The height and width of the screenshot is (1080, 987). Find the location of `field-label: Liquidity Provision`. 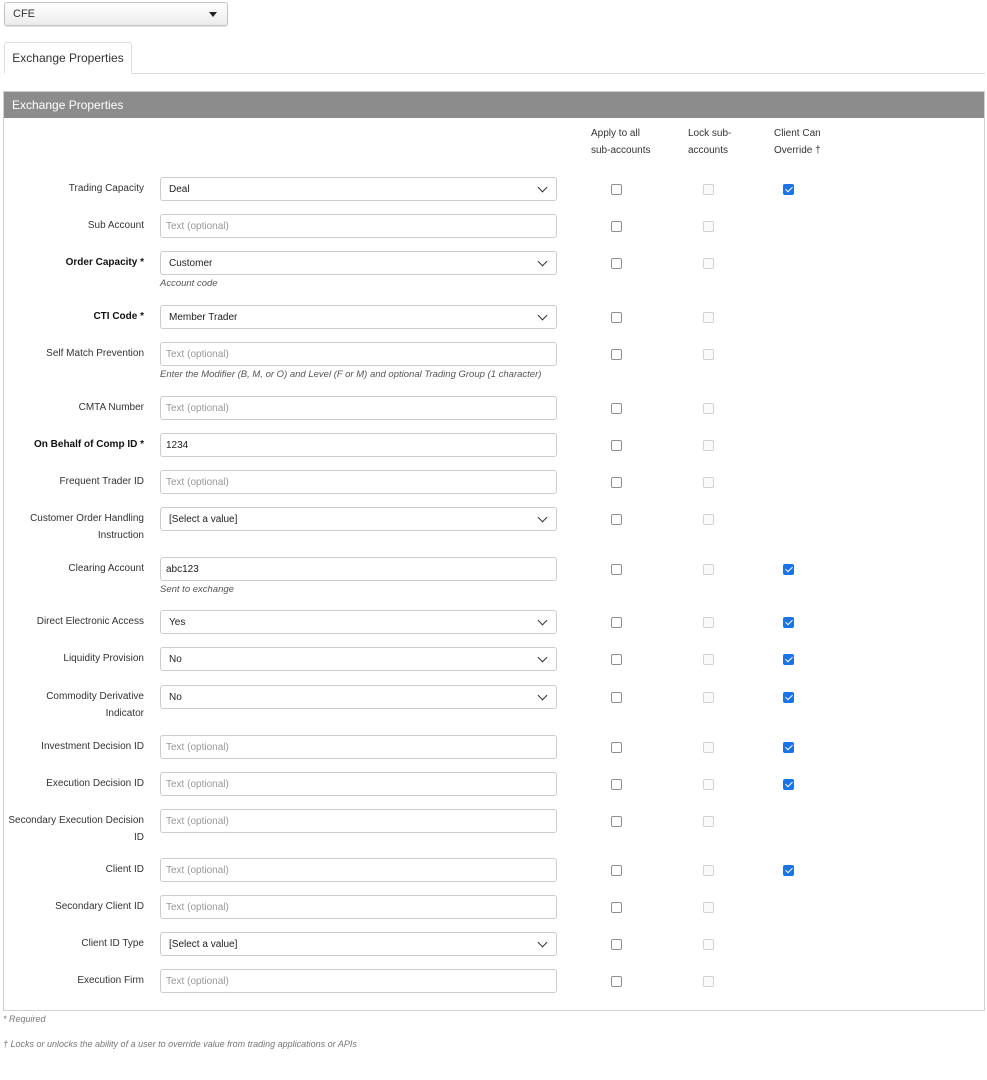

field-label: Liquidity Provision is located at coordinates (103, 658).